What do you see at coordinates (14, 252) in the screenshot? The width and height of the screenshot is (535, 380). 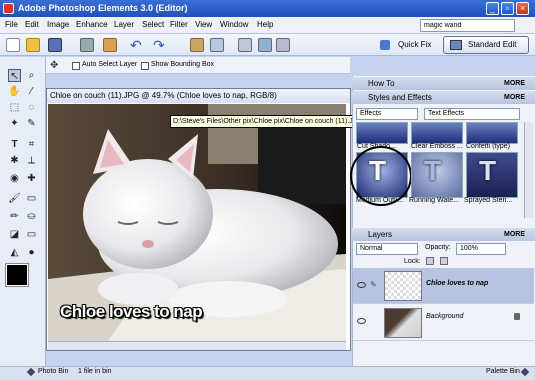 I see `blur-tool-icon: ◭` at bounding box center [14, 252].